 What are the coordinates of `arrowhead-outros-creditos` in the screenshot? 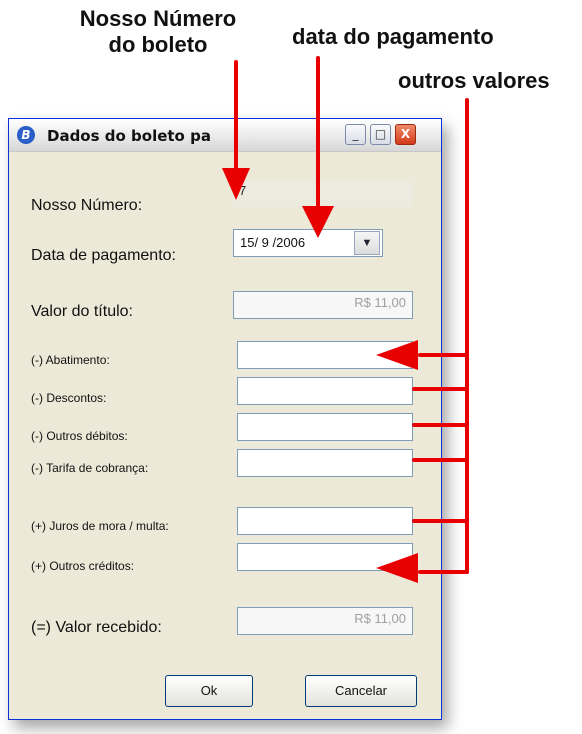 It's located at (397, 568).